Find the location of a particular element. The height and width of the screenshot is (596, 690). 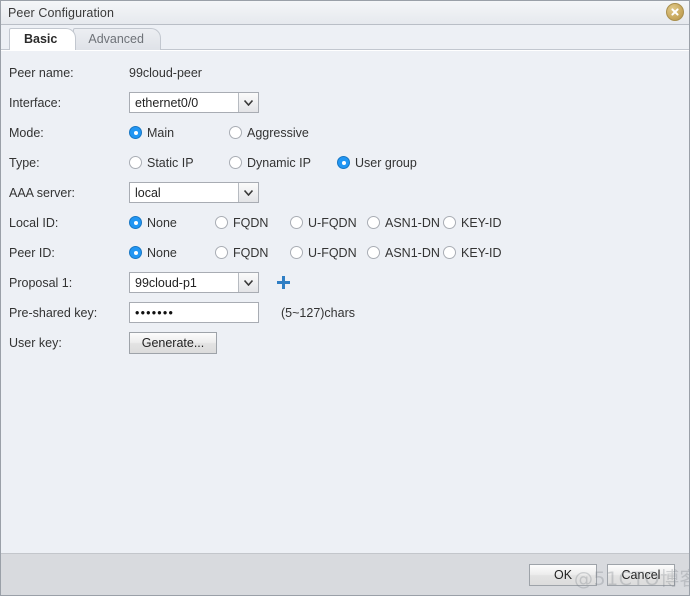

local-id-radio-group: None FQDN U-FQDN ASN1-DN KEY-ID is located at coordinates (315, 223).